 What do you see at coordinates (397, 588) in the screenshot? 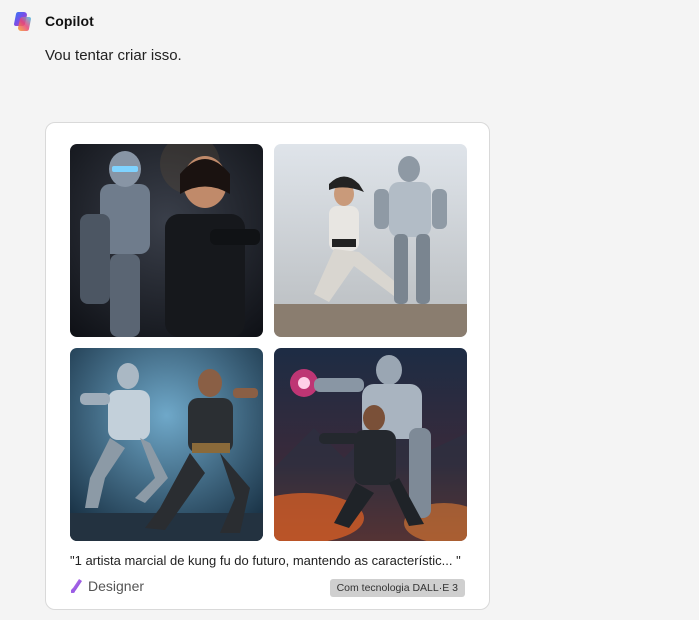
I see `dalle-badge: Com tecnologia DALL·E 3` at bounding box center [397, 588].